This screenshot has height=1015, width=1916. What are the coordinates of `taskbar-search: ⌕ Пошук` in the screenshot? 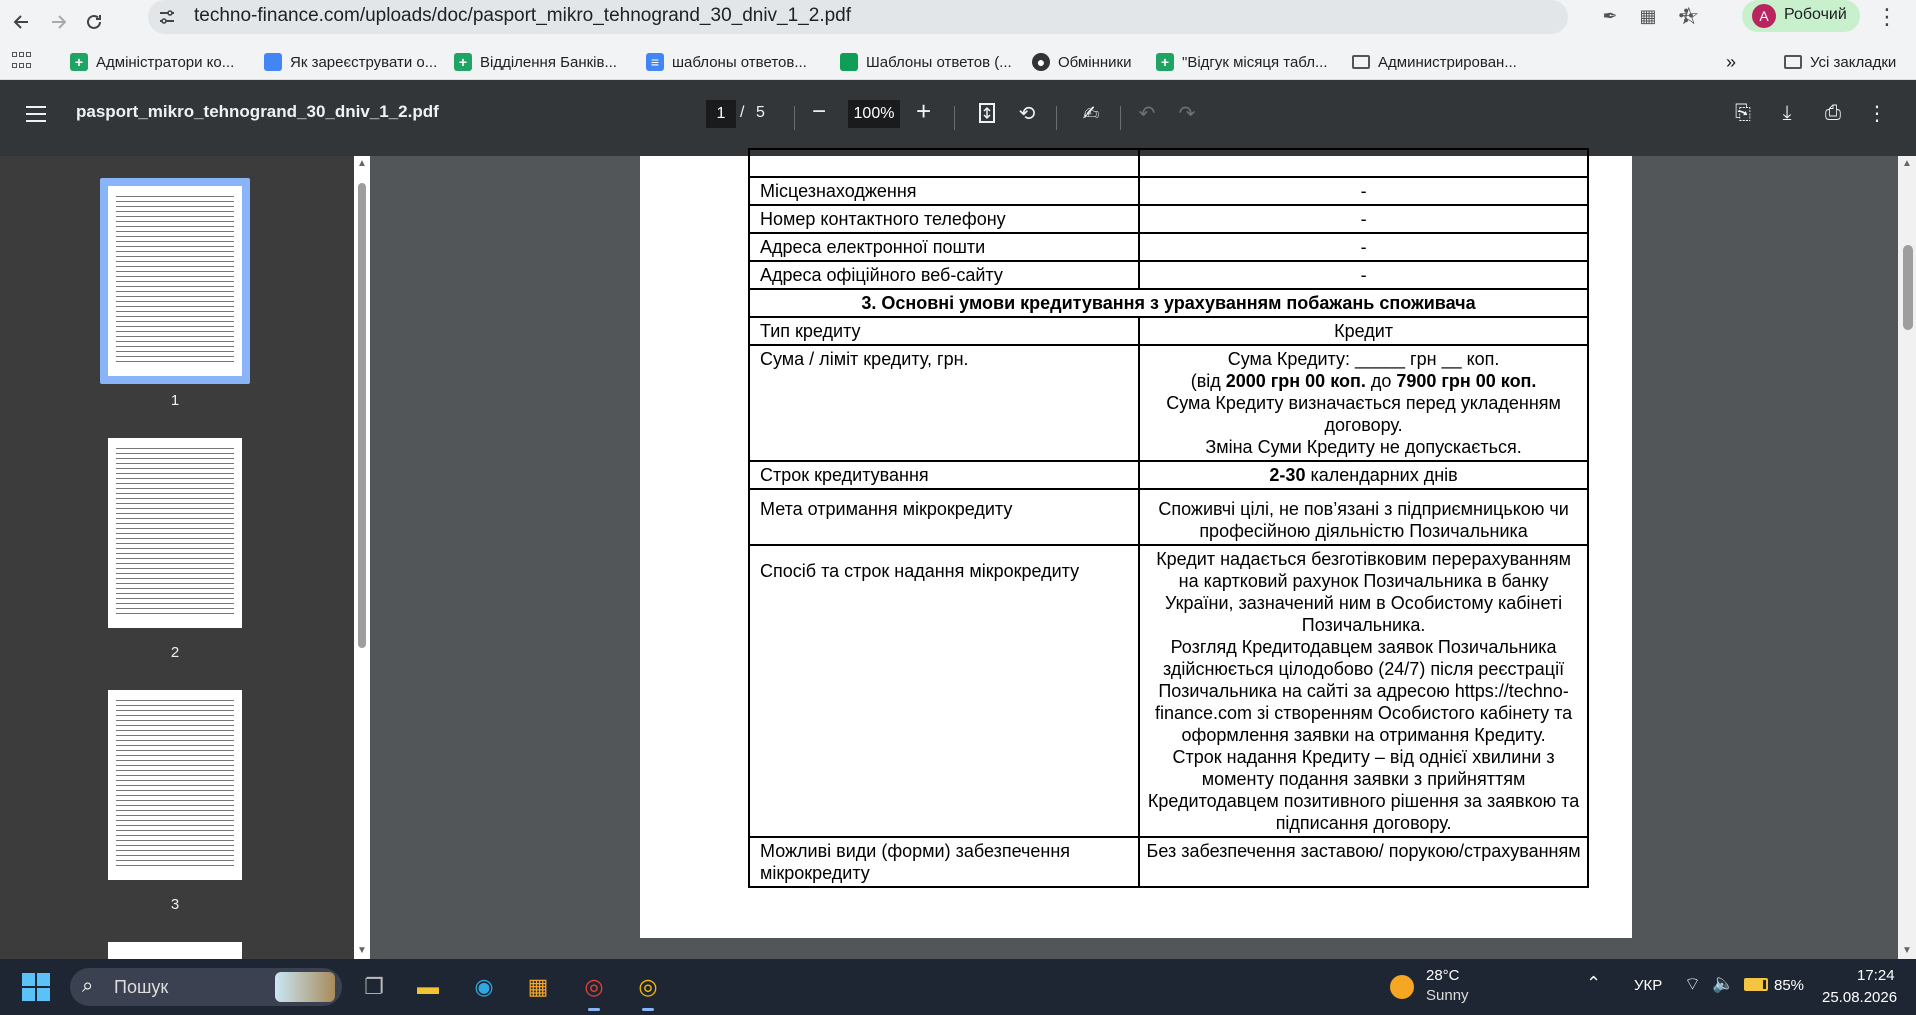 It's located at (206, 987).